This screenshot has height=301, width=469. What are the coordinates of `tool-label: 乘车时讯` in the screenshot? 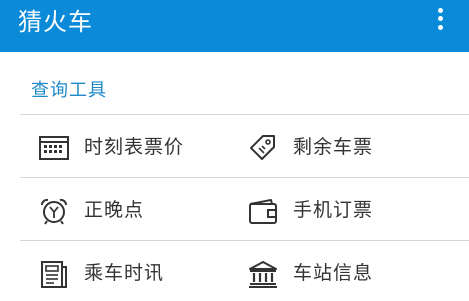 It's located at (124, 273).